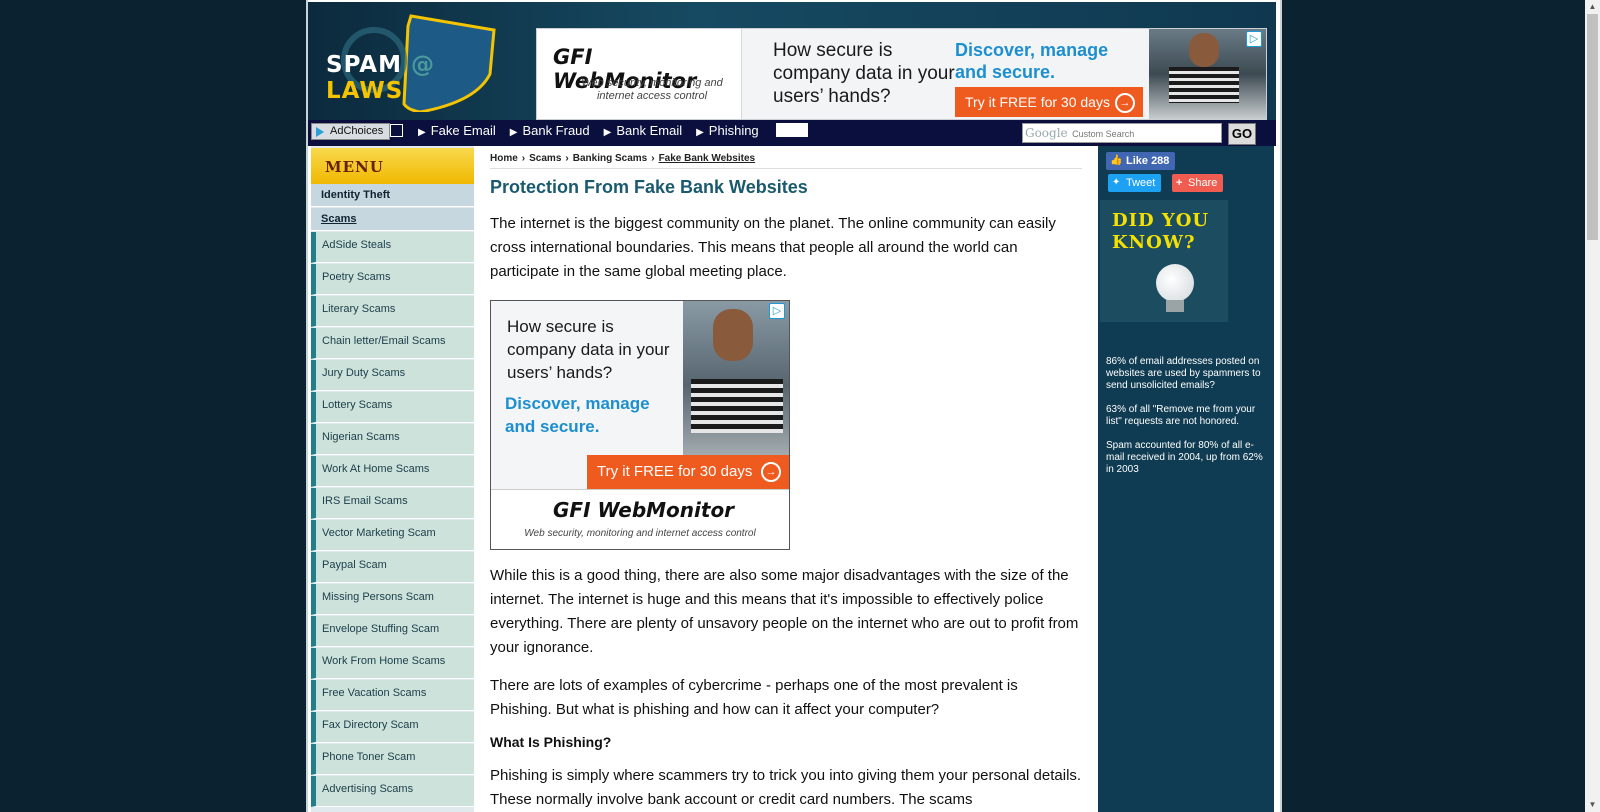 The width and height of the screenshot is (1600, 812). I want to click on lightbulb-base, so click(1175, 306).